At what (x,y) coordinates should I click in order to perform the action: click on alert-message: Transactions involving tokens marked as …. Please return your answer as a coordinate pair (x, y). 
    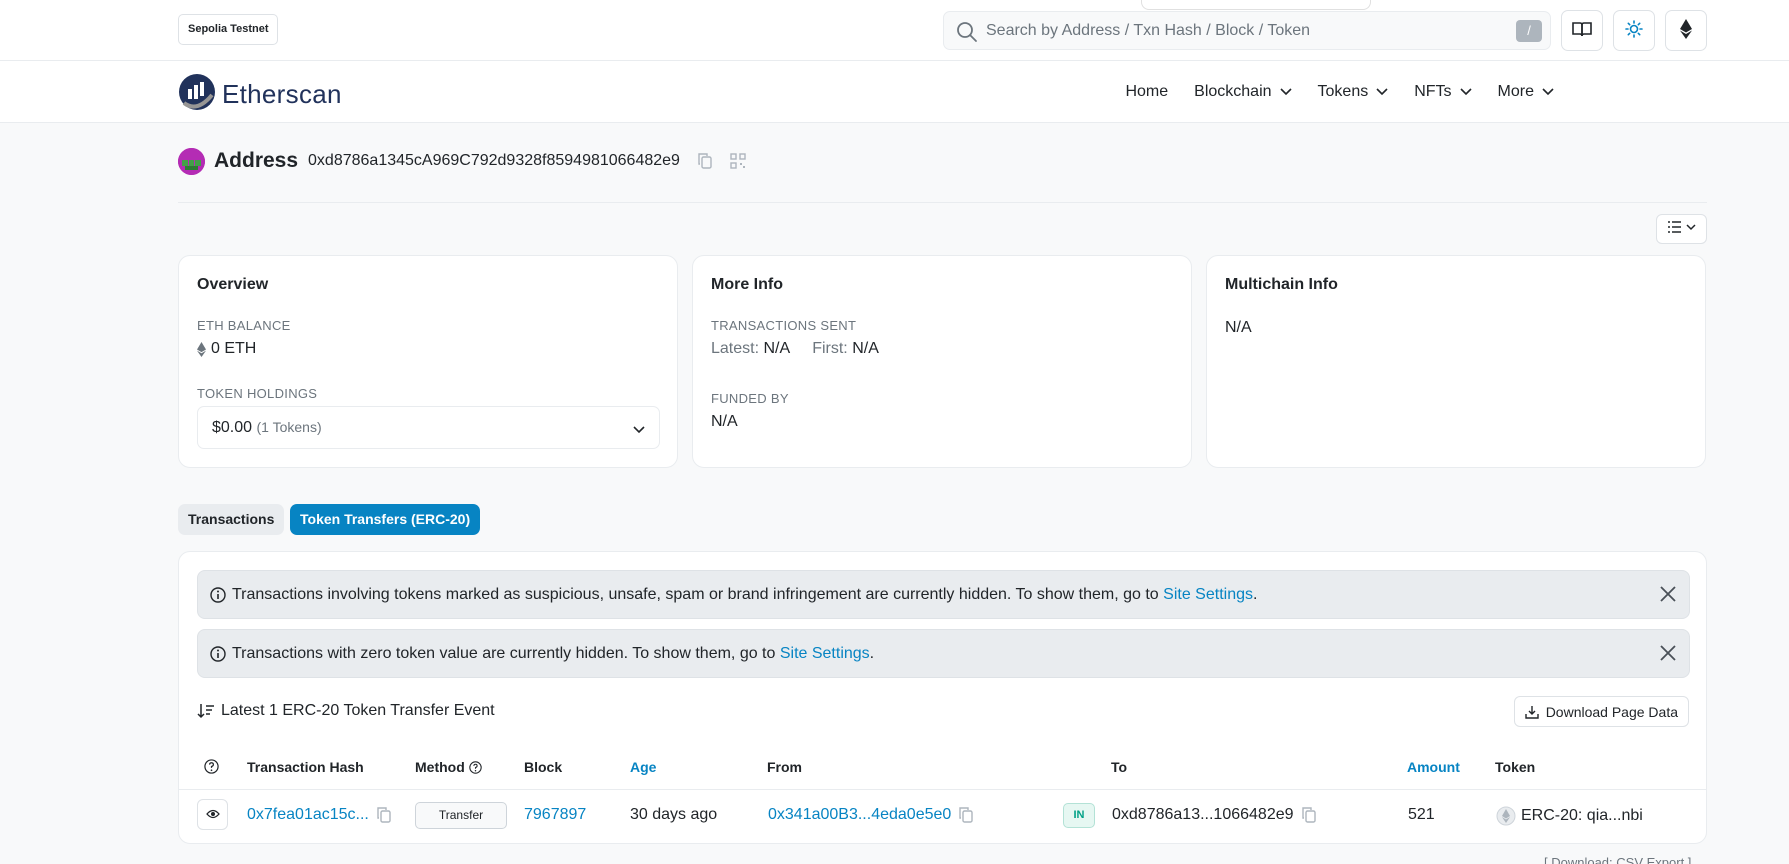
    Looking at the image, I should click on (698, 594).